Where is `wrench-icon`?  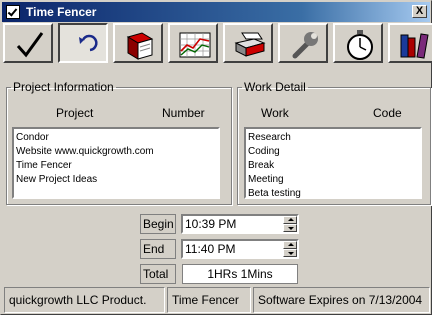
wrench-icon is located at coordinates (305, 45).